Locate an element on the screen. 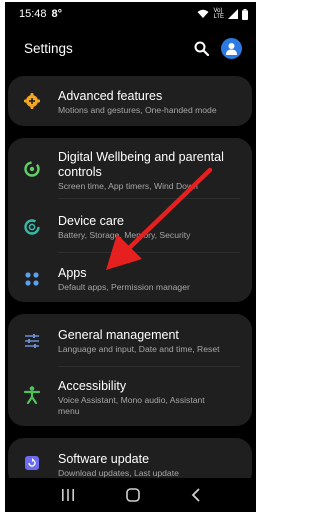 This screenshot has height=516, width=320. wifi-icon is located at coordinates (203, 13).